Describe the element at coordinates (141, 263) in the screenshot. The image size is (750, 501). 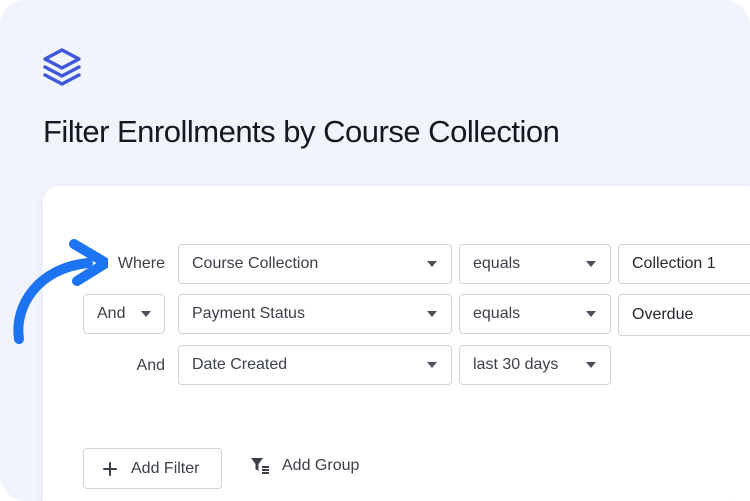
I see `filter-connector-label: Where` at that location.